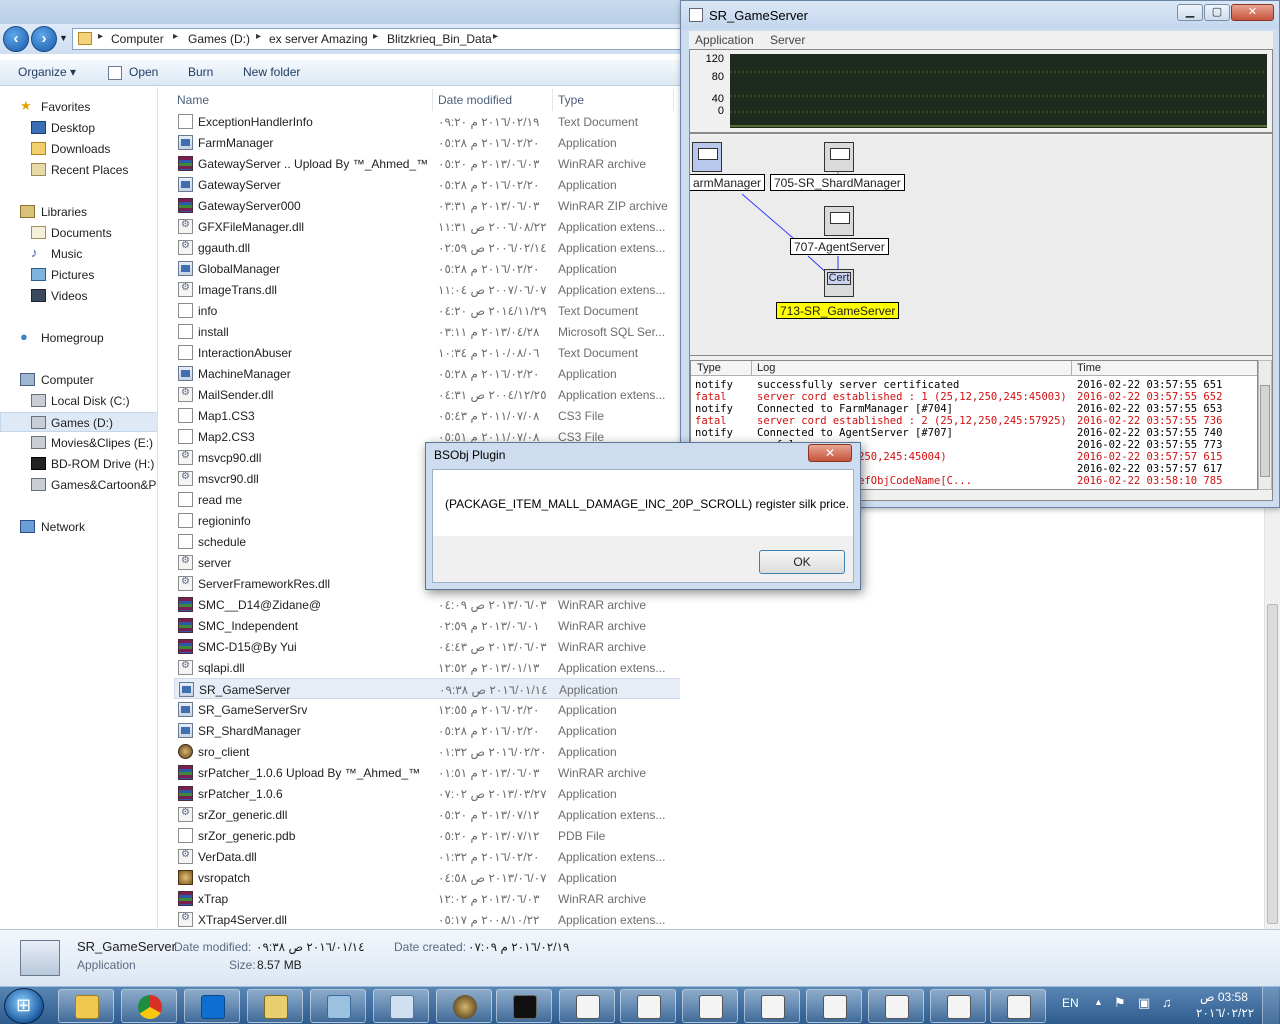  What do you see at coordinates (766, 368) in the screenshot?
I see `log-column-log: Log` at bounding box center [766, 368].